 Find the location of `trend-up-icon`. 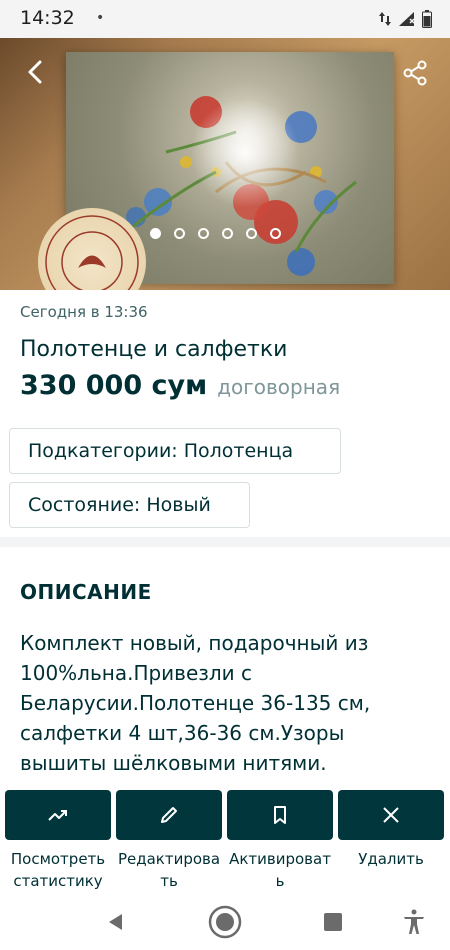

trend-up-icon is located at coordinates (57, 815).